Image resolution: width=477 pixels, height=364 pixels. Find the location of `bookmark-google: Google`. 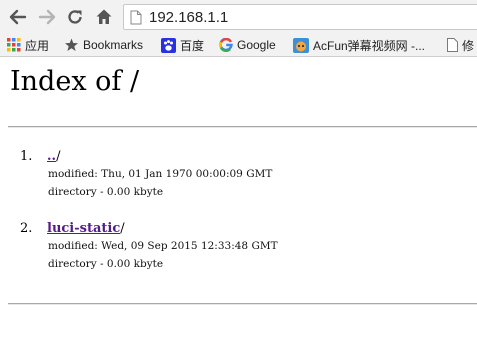

bookmark-google: Google is located at coordinates (247, 45).